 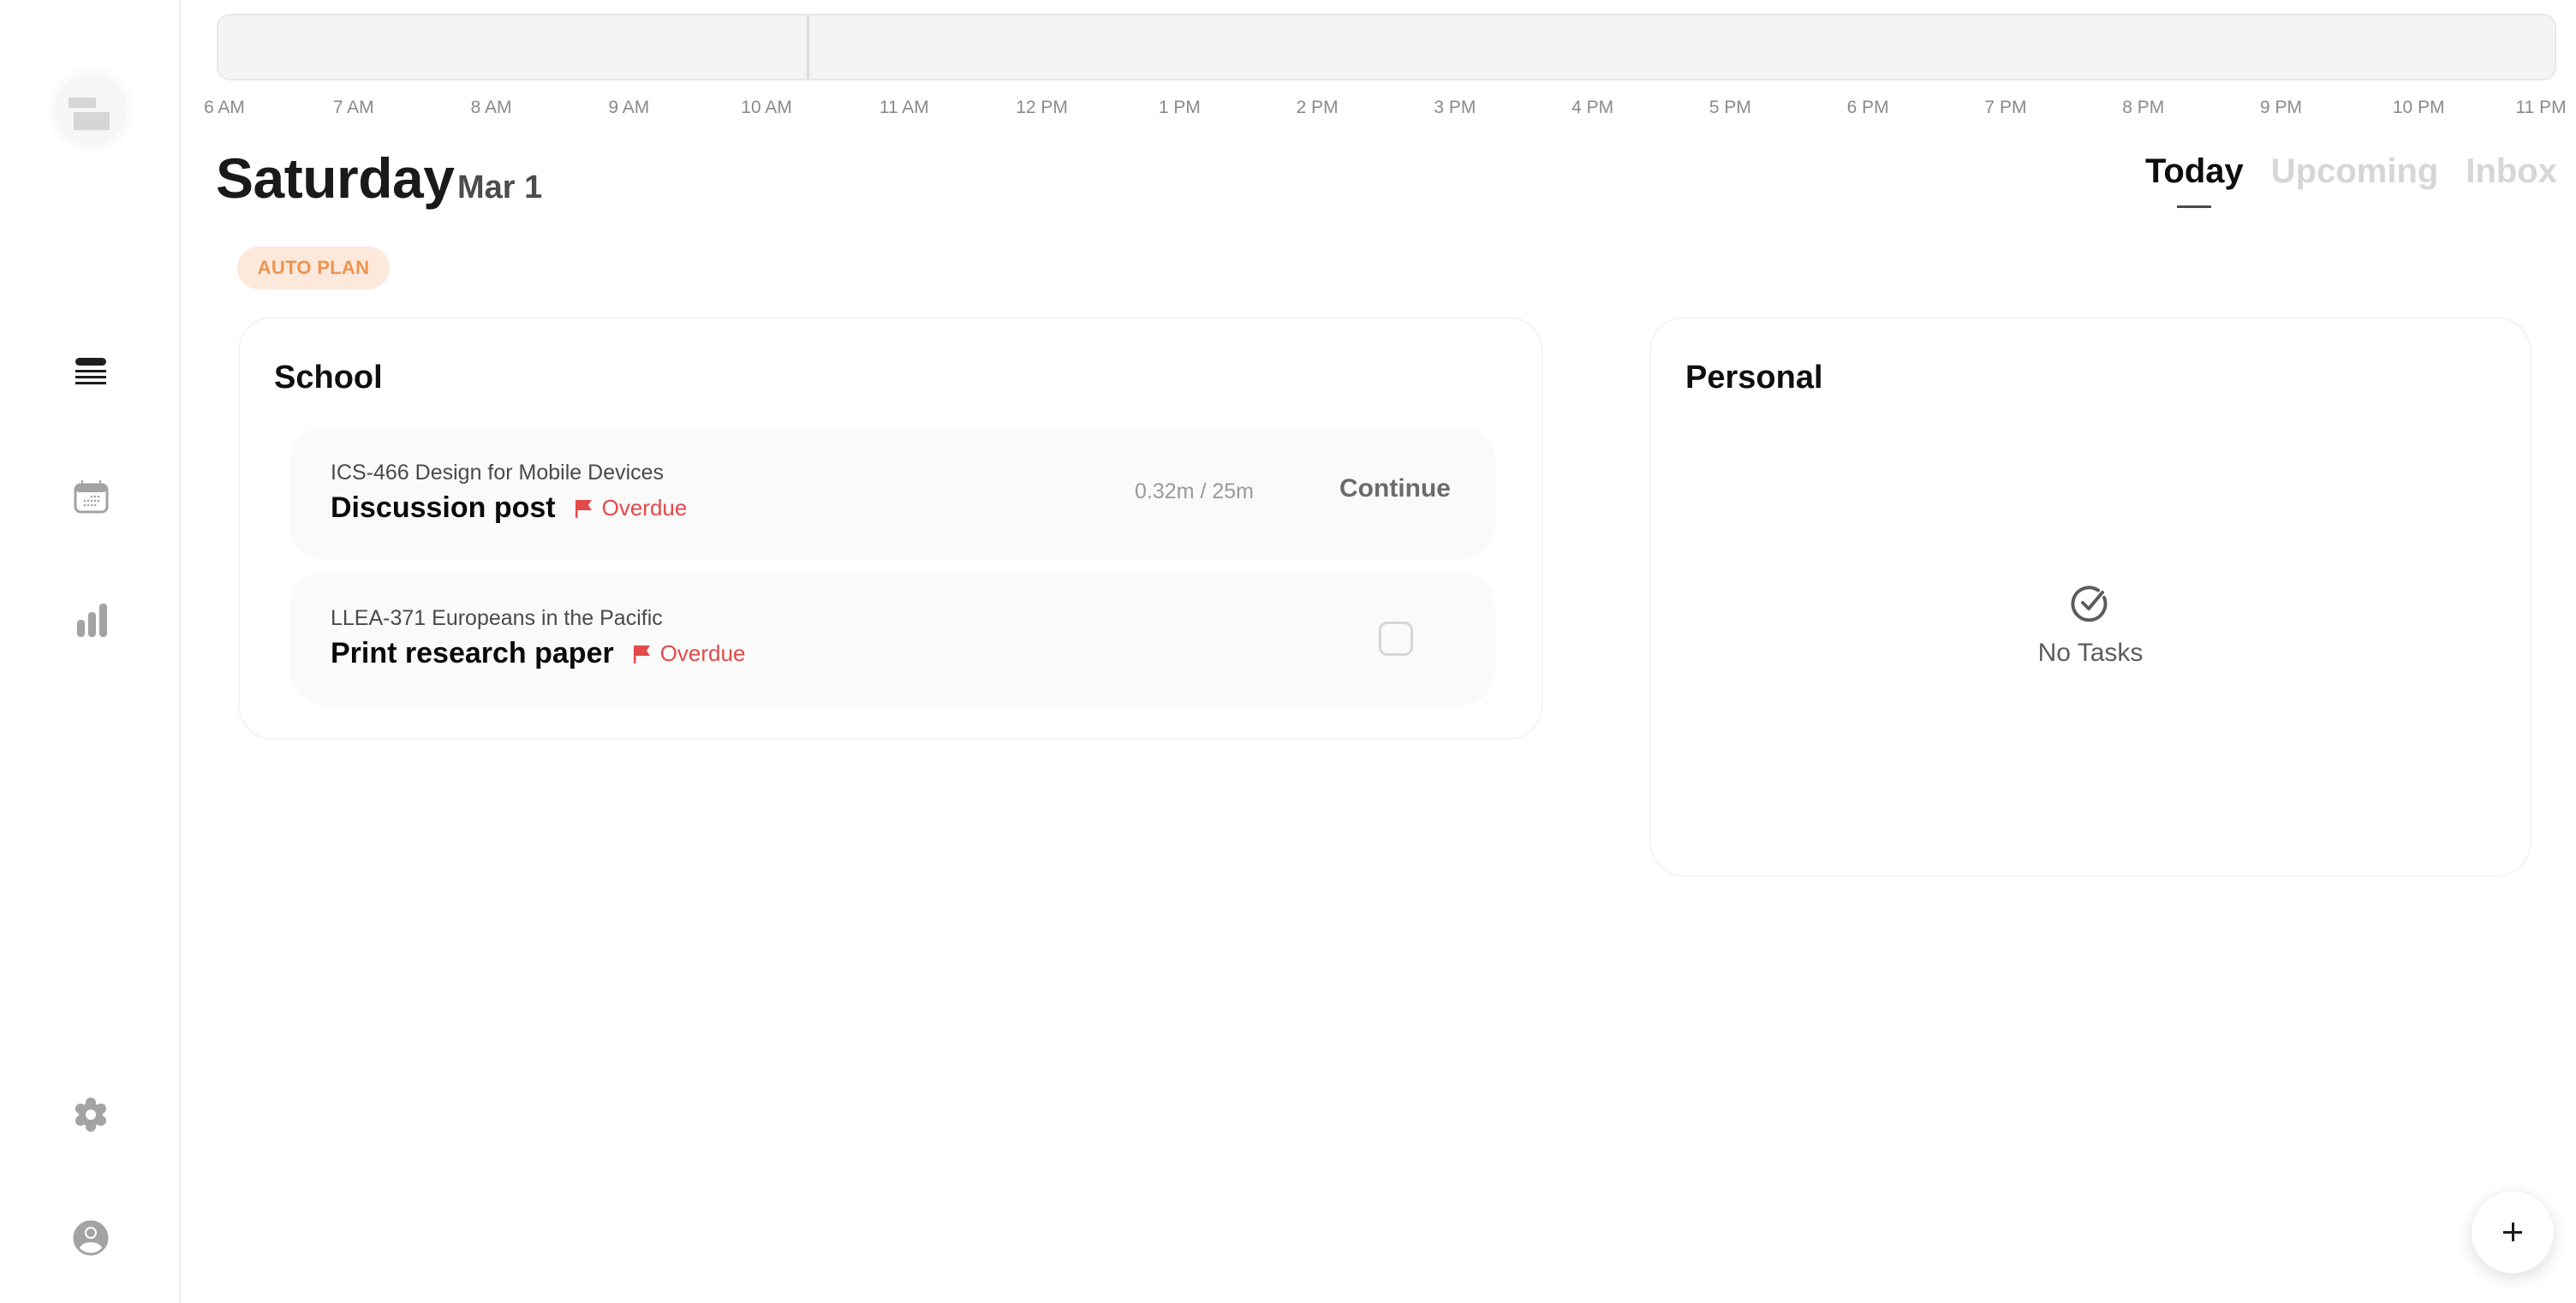 I want to click on timeline-hour-label: 3 PM, so click(x=1455, y=107).